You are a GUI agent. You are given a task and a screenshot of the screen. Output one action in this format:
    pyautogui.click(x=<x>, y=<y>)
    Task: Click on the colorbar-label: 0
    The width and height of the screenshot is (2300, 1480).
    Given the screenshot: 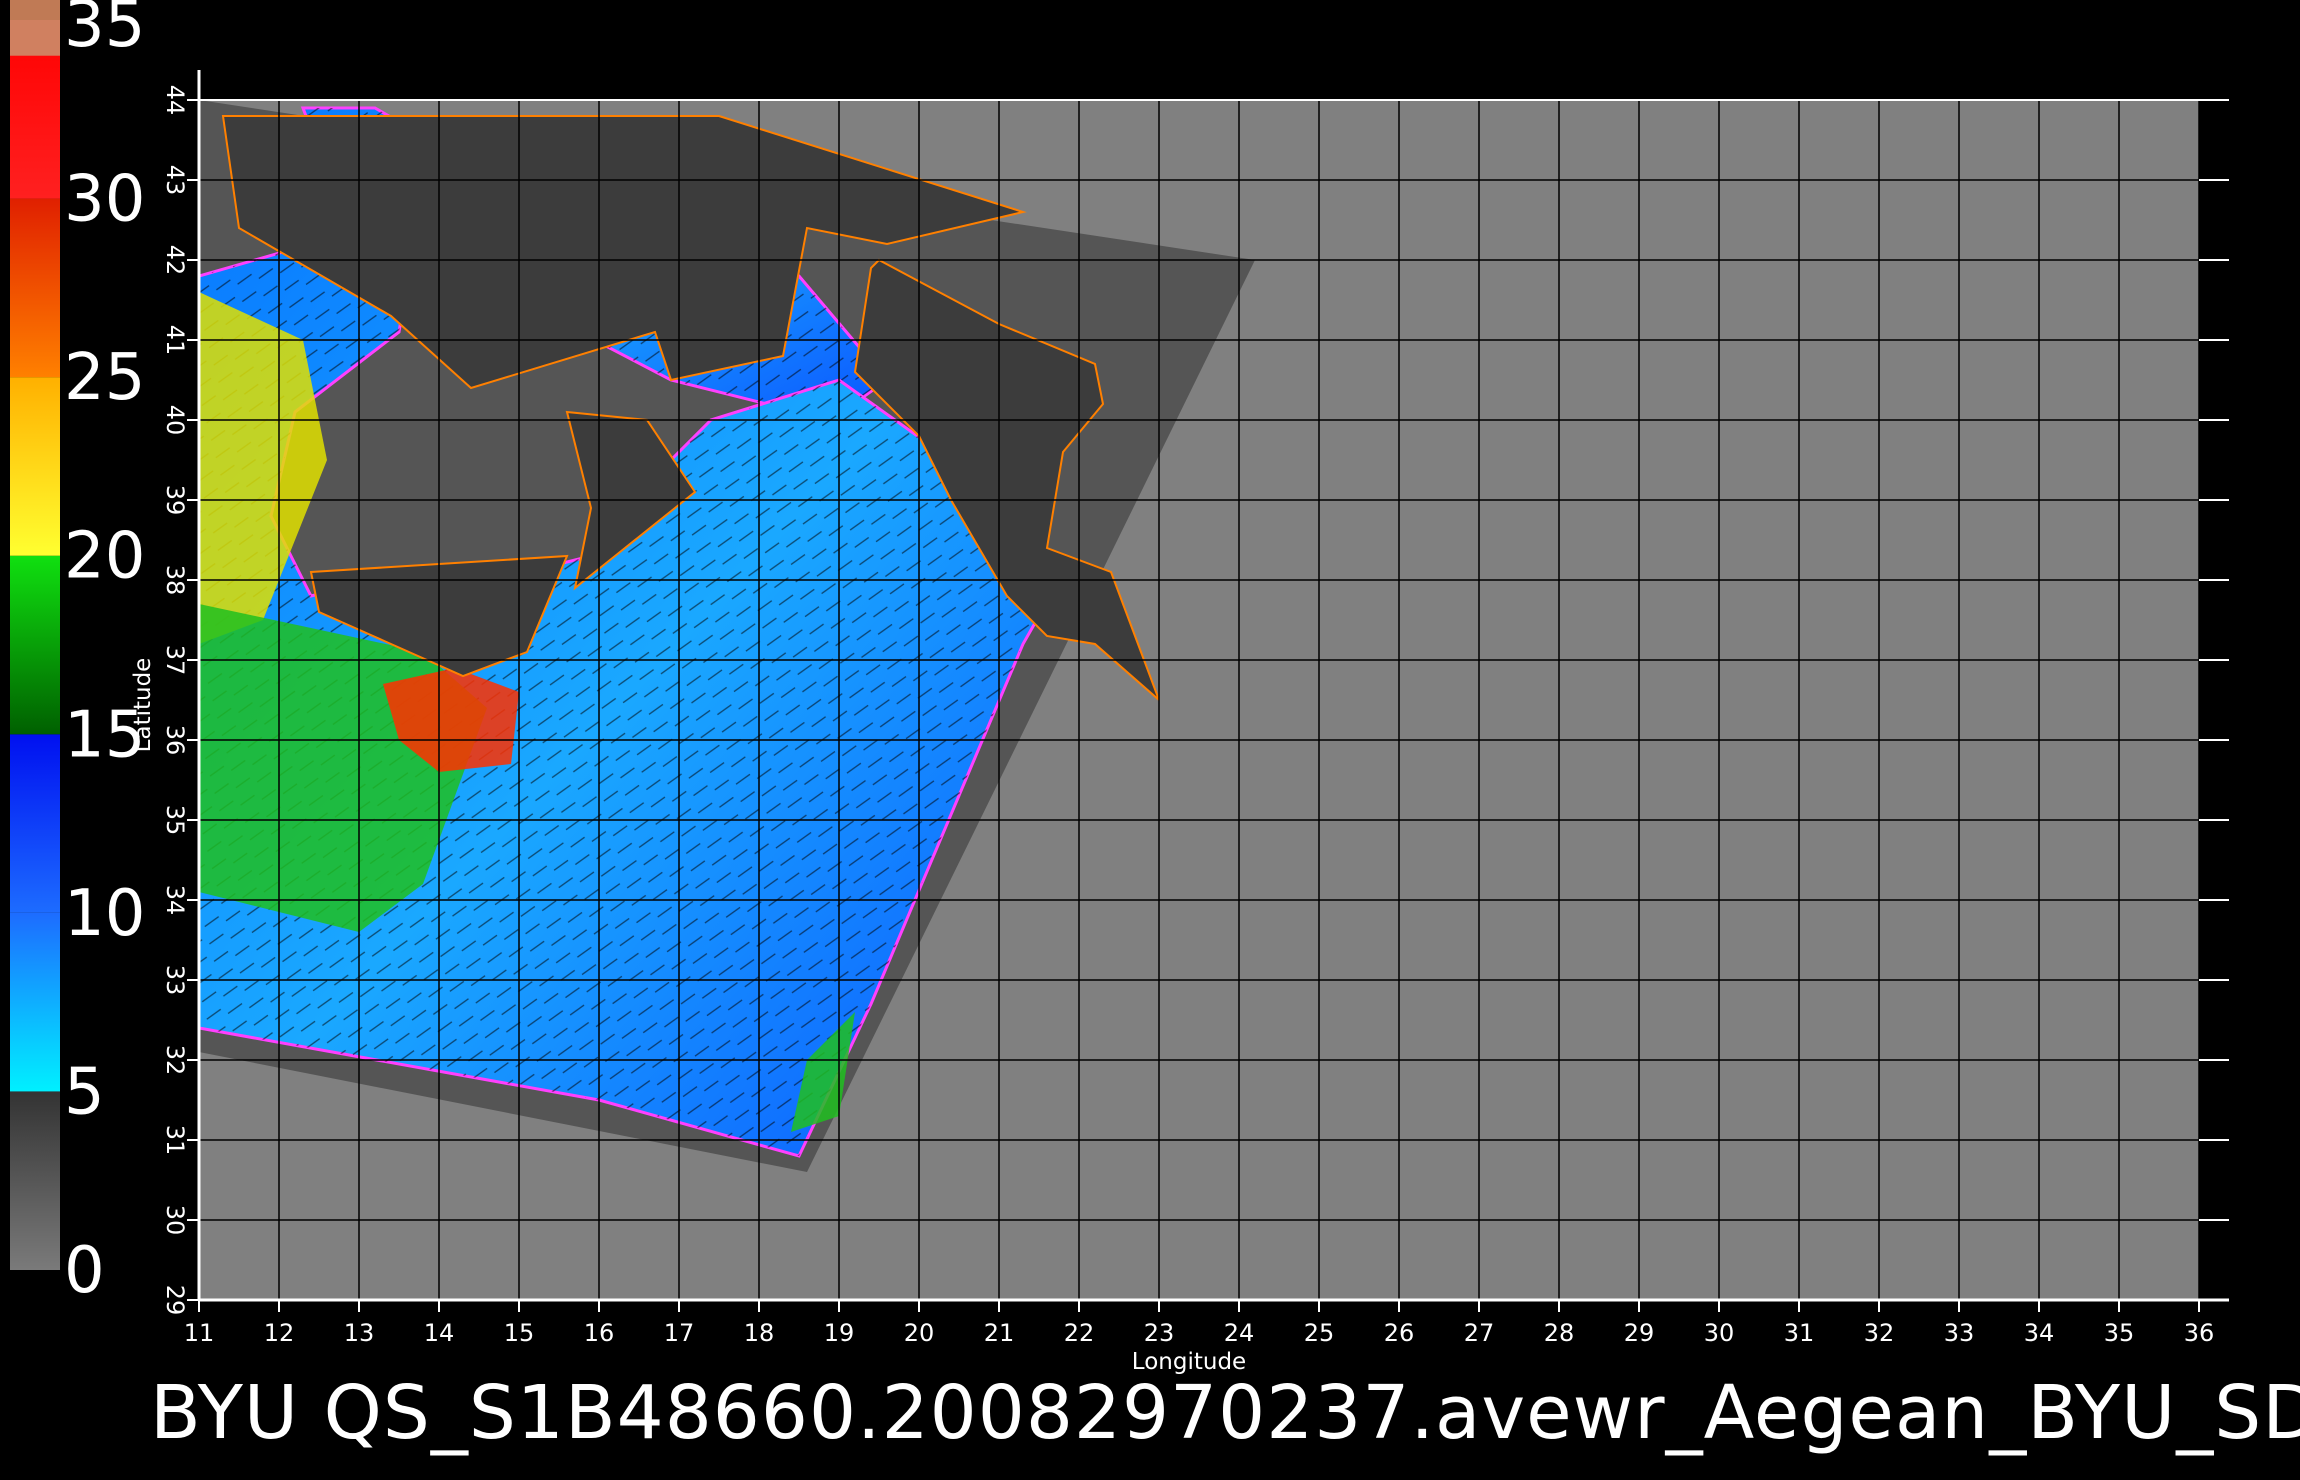 What is the action you would take?
    pyautogui.click(x=84, y=1271)
    